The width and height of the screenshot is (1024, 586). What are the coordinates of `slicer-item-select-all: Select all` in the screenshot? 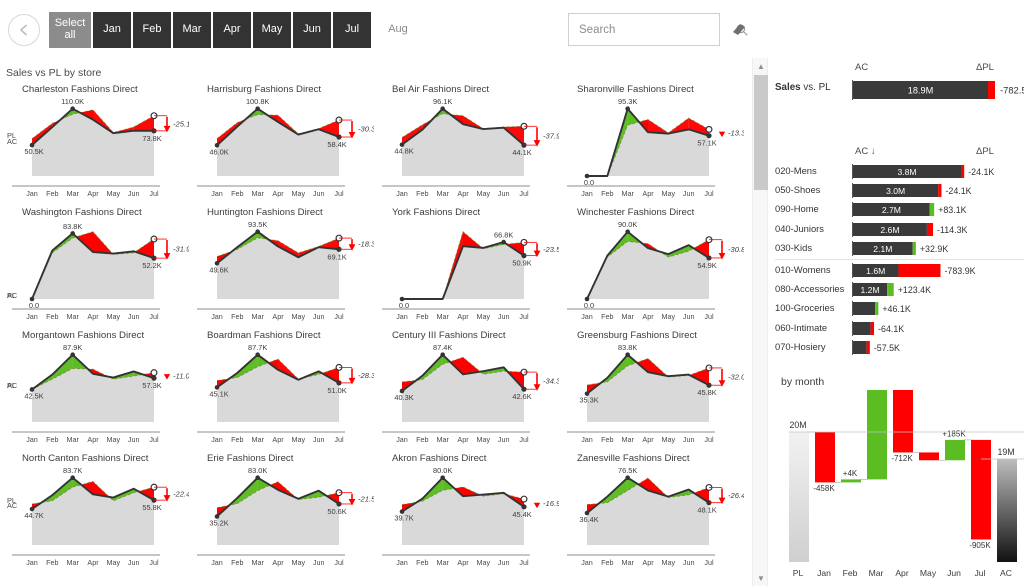 It's located at (70, 30).